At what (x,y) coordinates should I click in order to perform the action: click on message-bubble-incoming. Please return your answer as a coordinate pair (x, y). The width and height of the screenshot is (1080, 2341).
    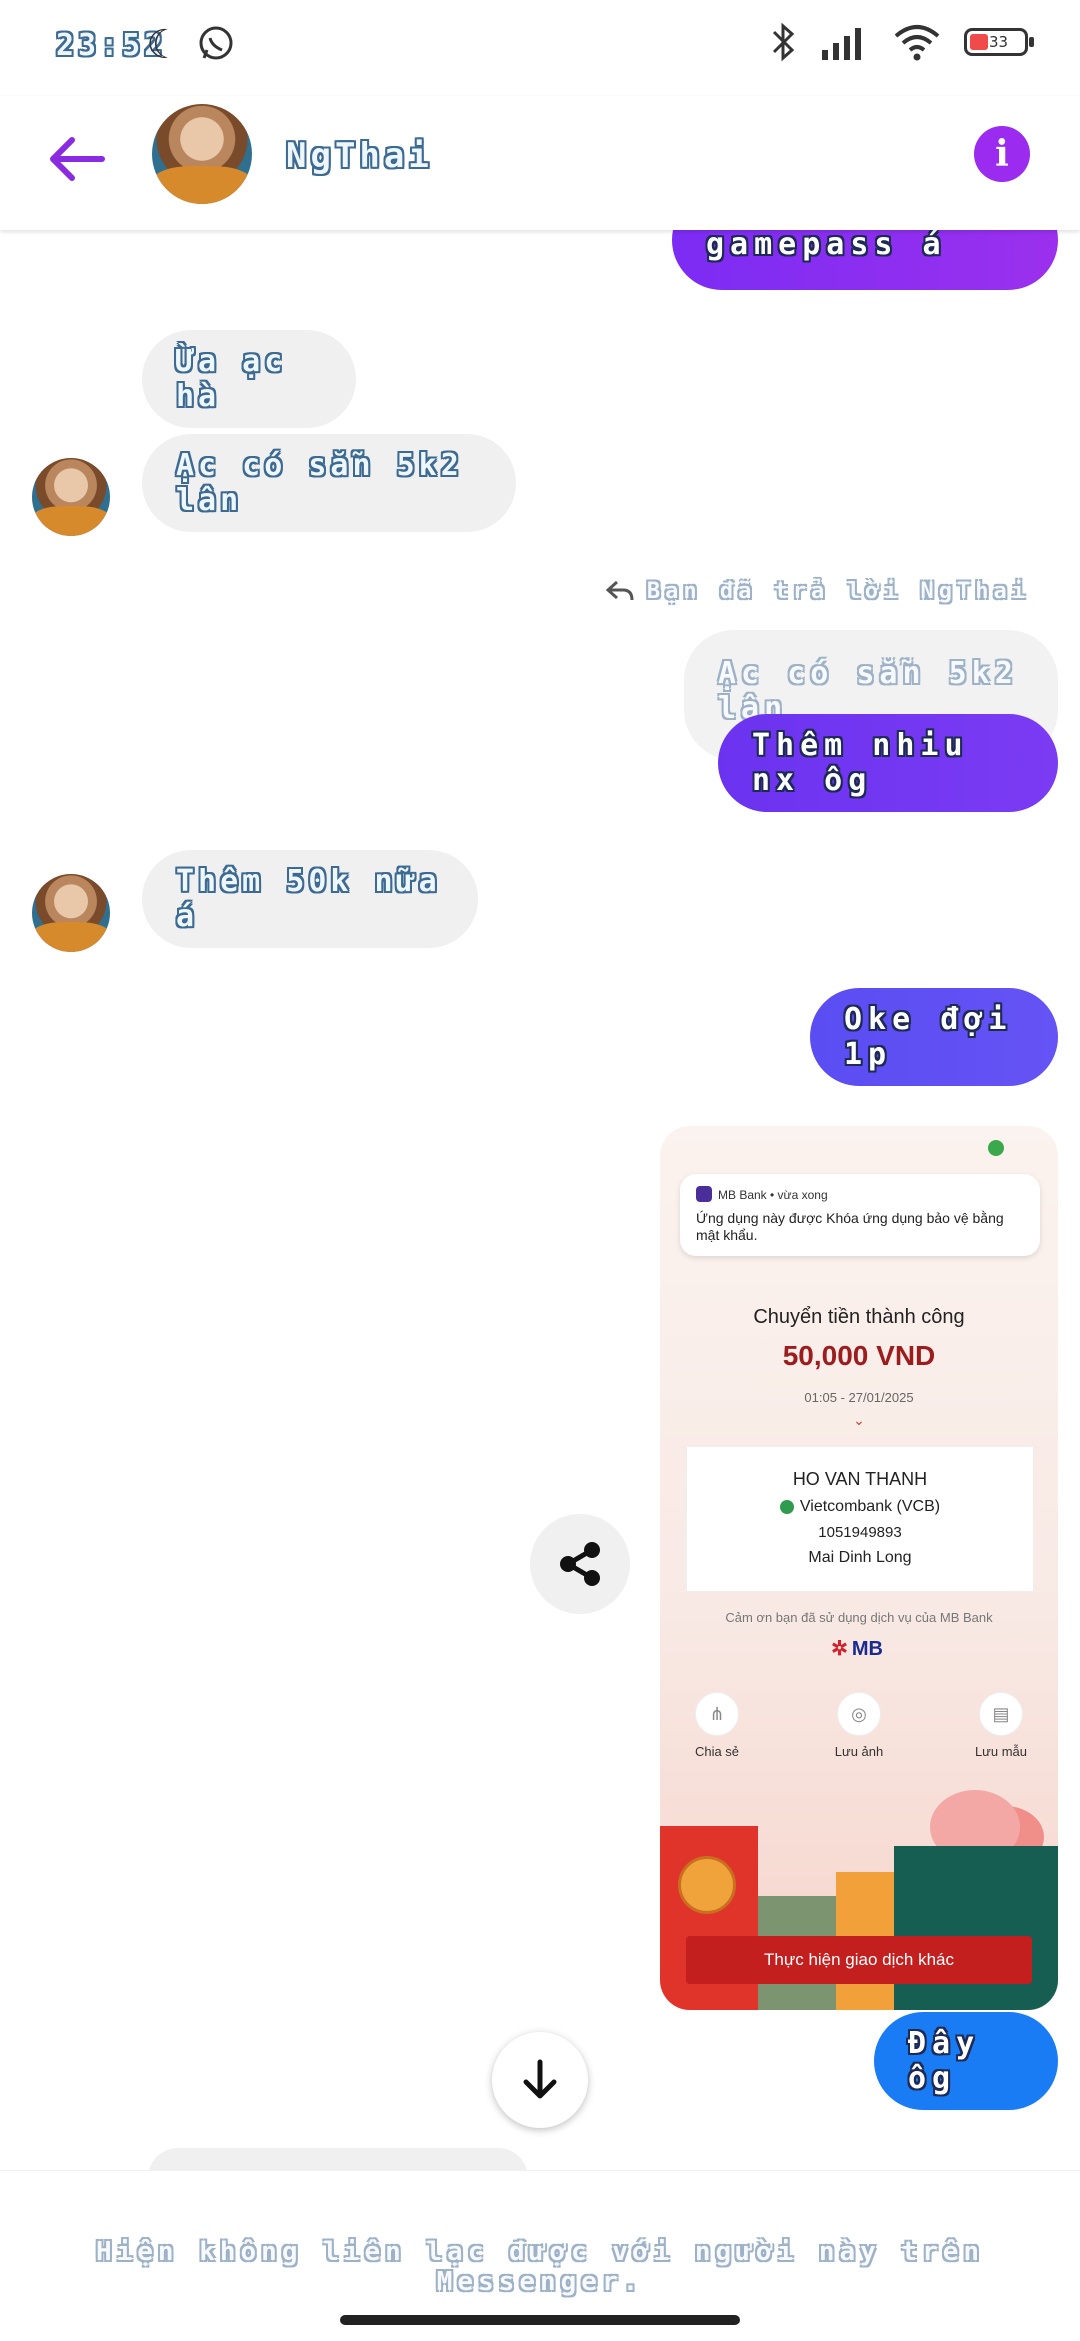
    Looking at the image, I should click on (338, 2159).